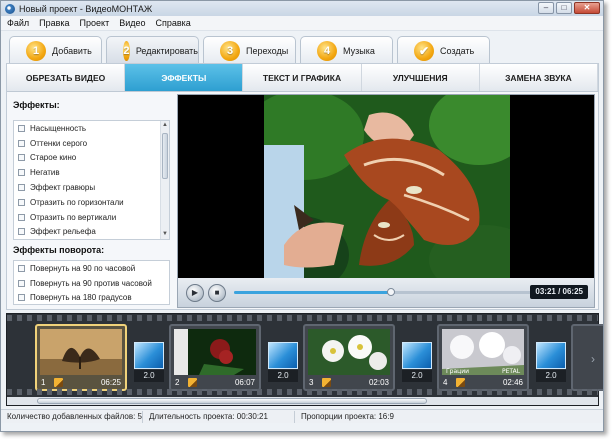 This screenshot has height=439, width=613. What do you see at coordinates (177, 382) in the screenshot?
I see `clip-number: 2` at bounding box center [177, 382].